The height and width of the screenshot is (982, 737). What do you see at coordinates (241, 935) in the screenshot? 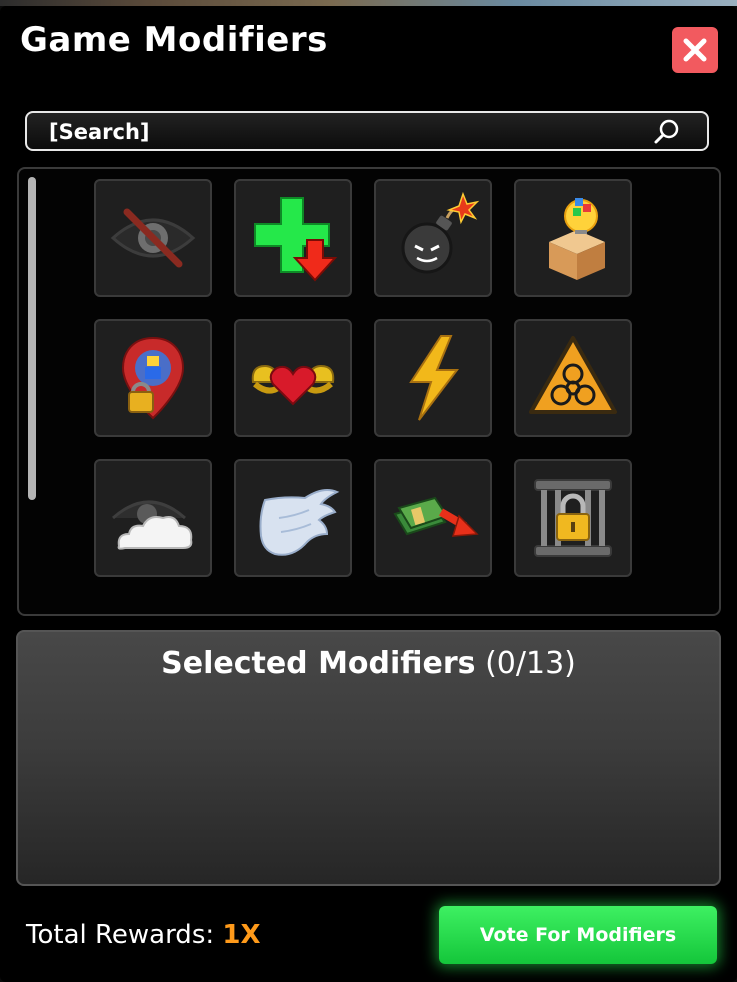
I see `total-rewards-value: 1X` at bounding box center [241, 935].